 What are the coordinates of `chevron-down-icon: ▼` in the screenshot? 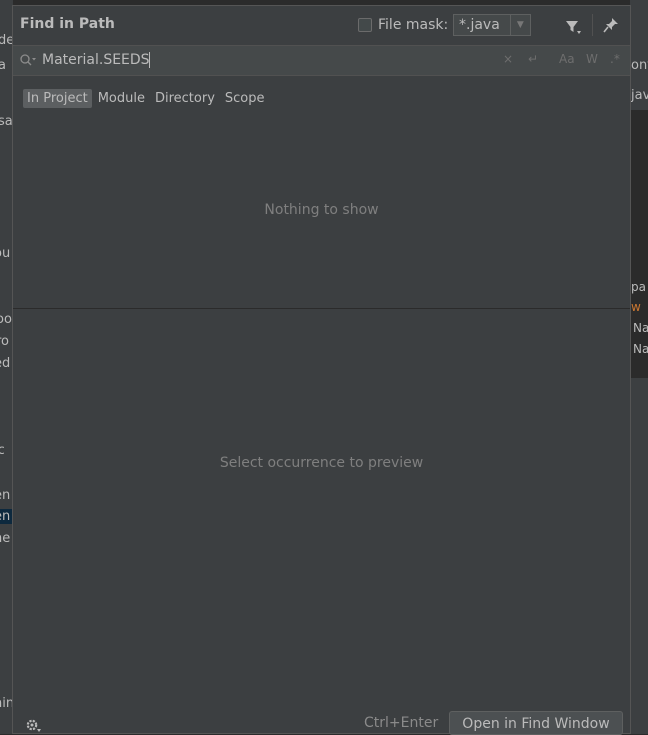 It's located at (519, 25).